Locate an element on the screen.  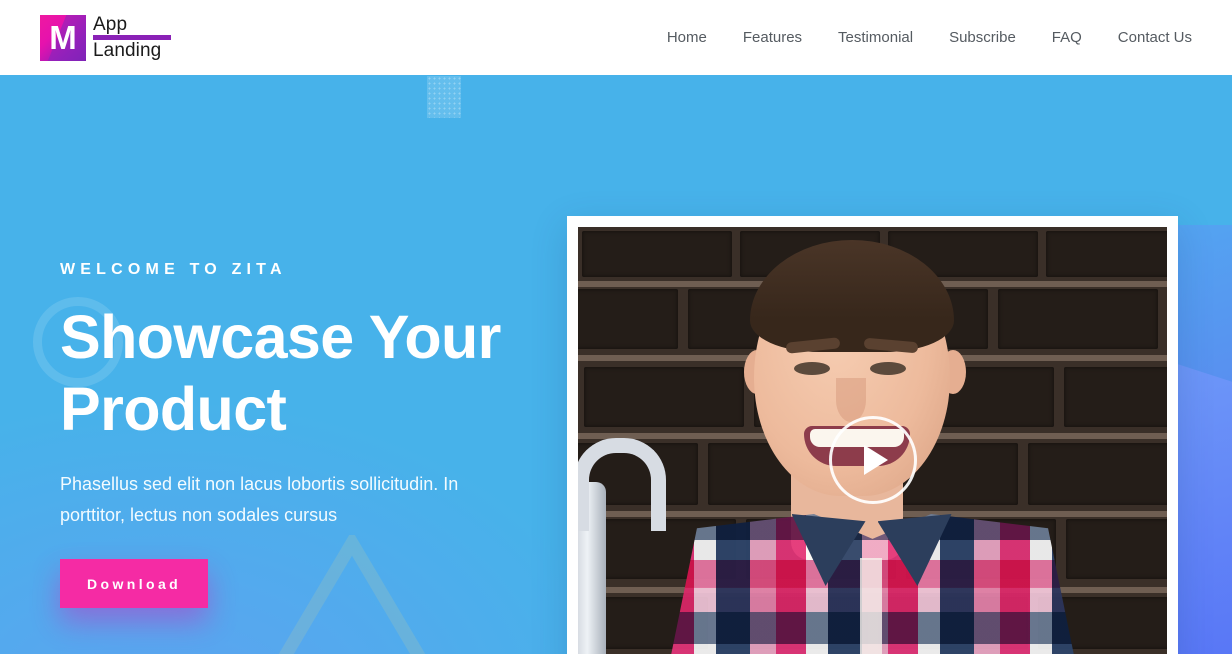
nav-item-subscribe: Subscribe is located at coordinates (982, 37).